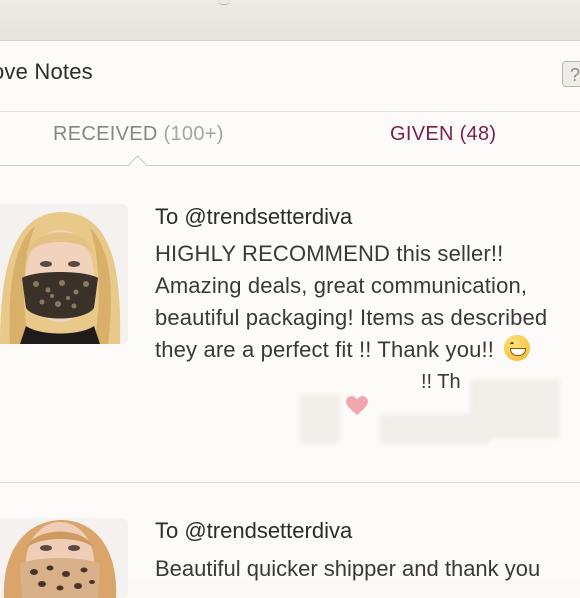  I want to click on note-line: Amazing deals, great communication,, so click(341, 285).